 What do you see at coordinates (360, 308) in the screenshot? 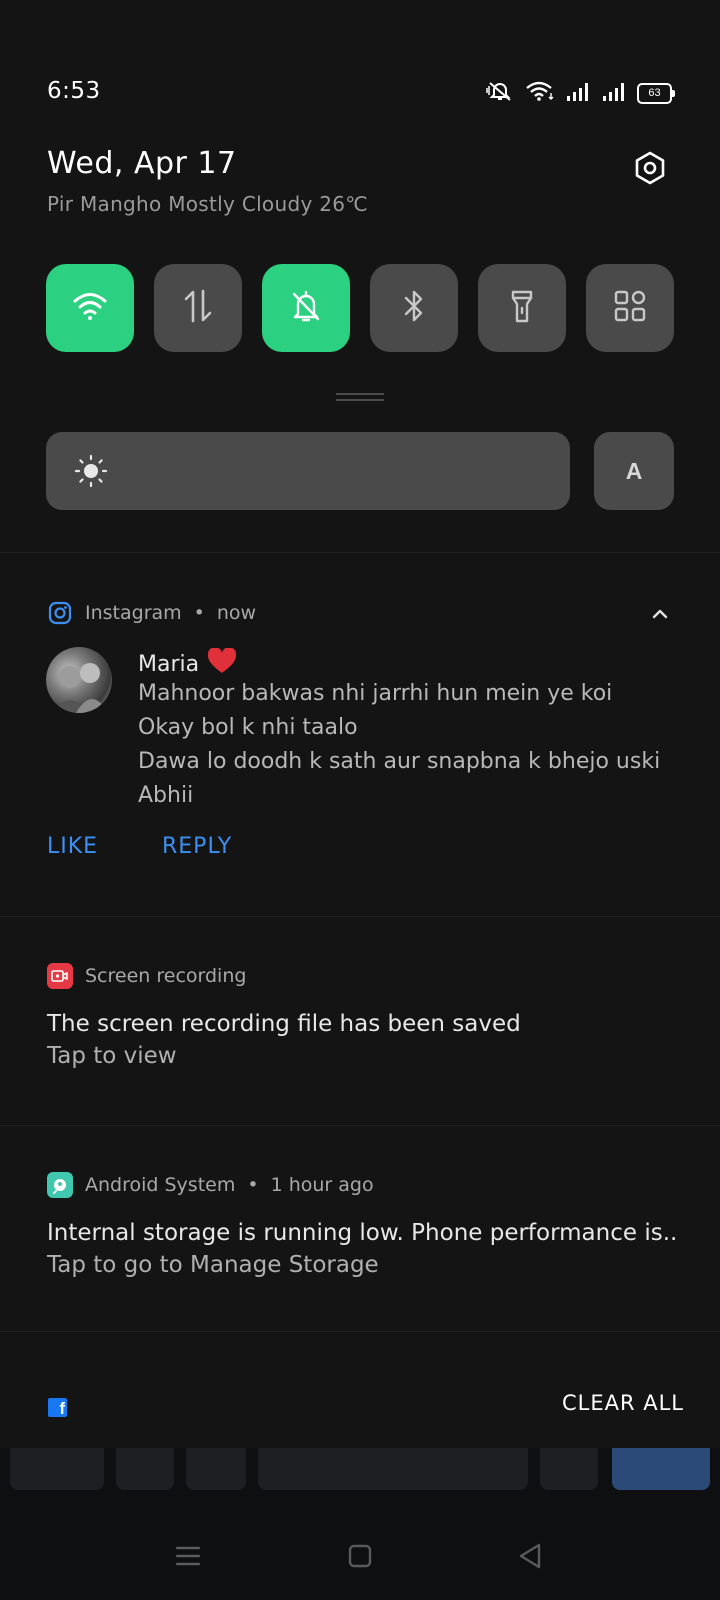
I see `quick-toggles` at bounding box center [360, 308].